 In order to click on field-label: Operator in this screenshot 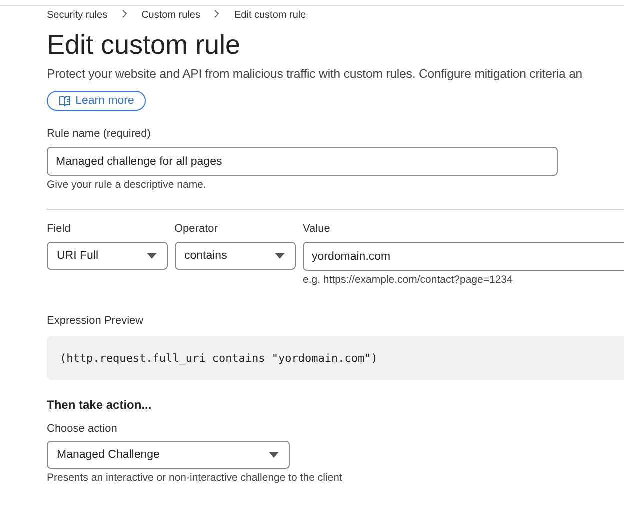, I will do `click(196, 229)`.